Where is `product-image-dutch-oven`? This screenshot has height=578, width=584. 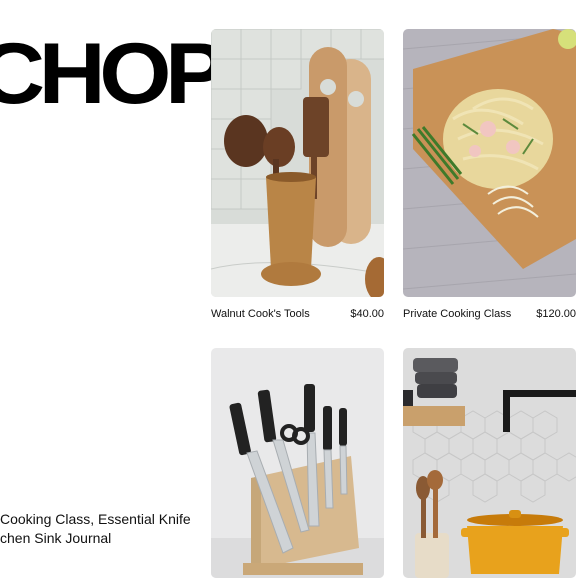
product-image-dutch-oven is located at coordinates (489, 463).